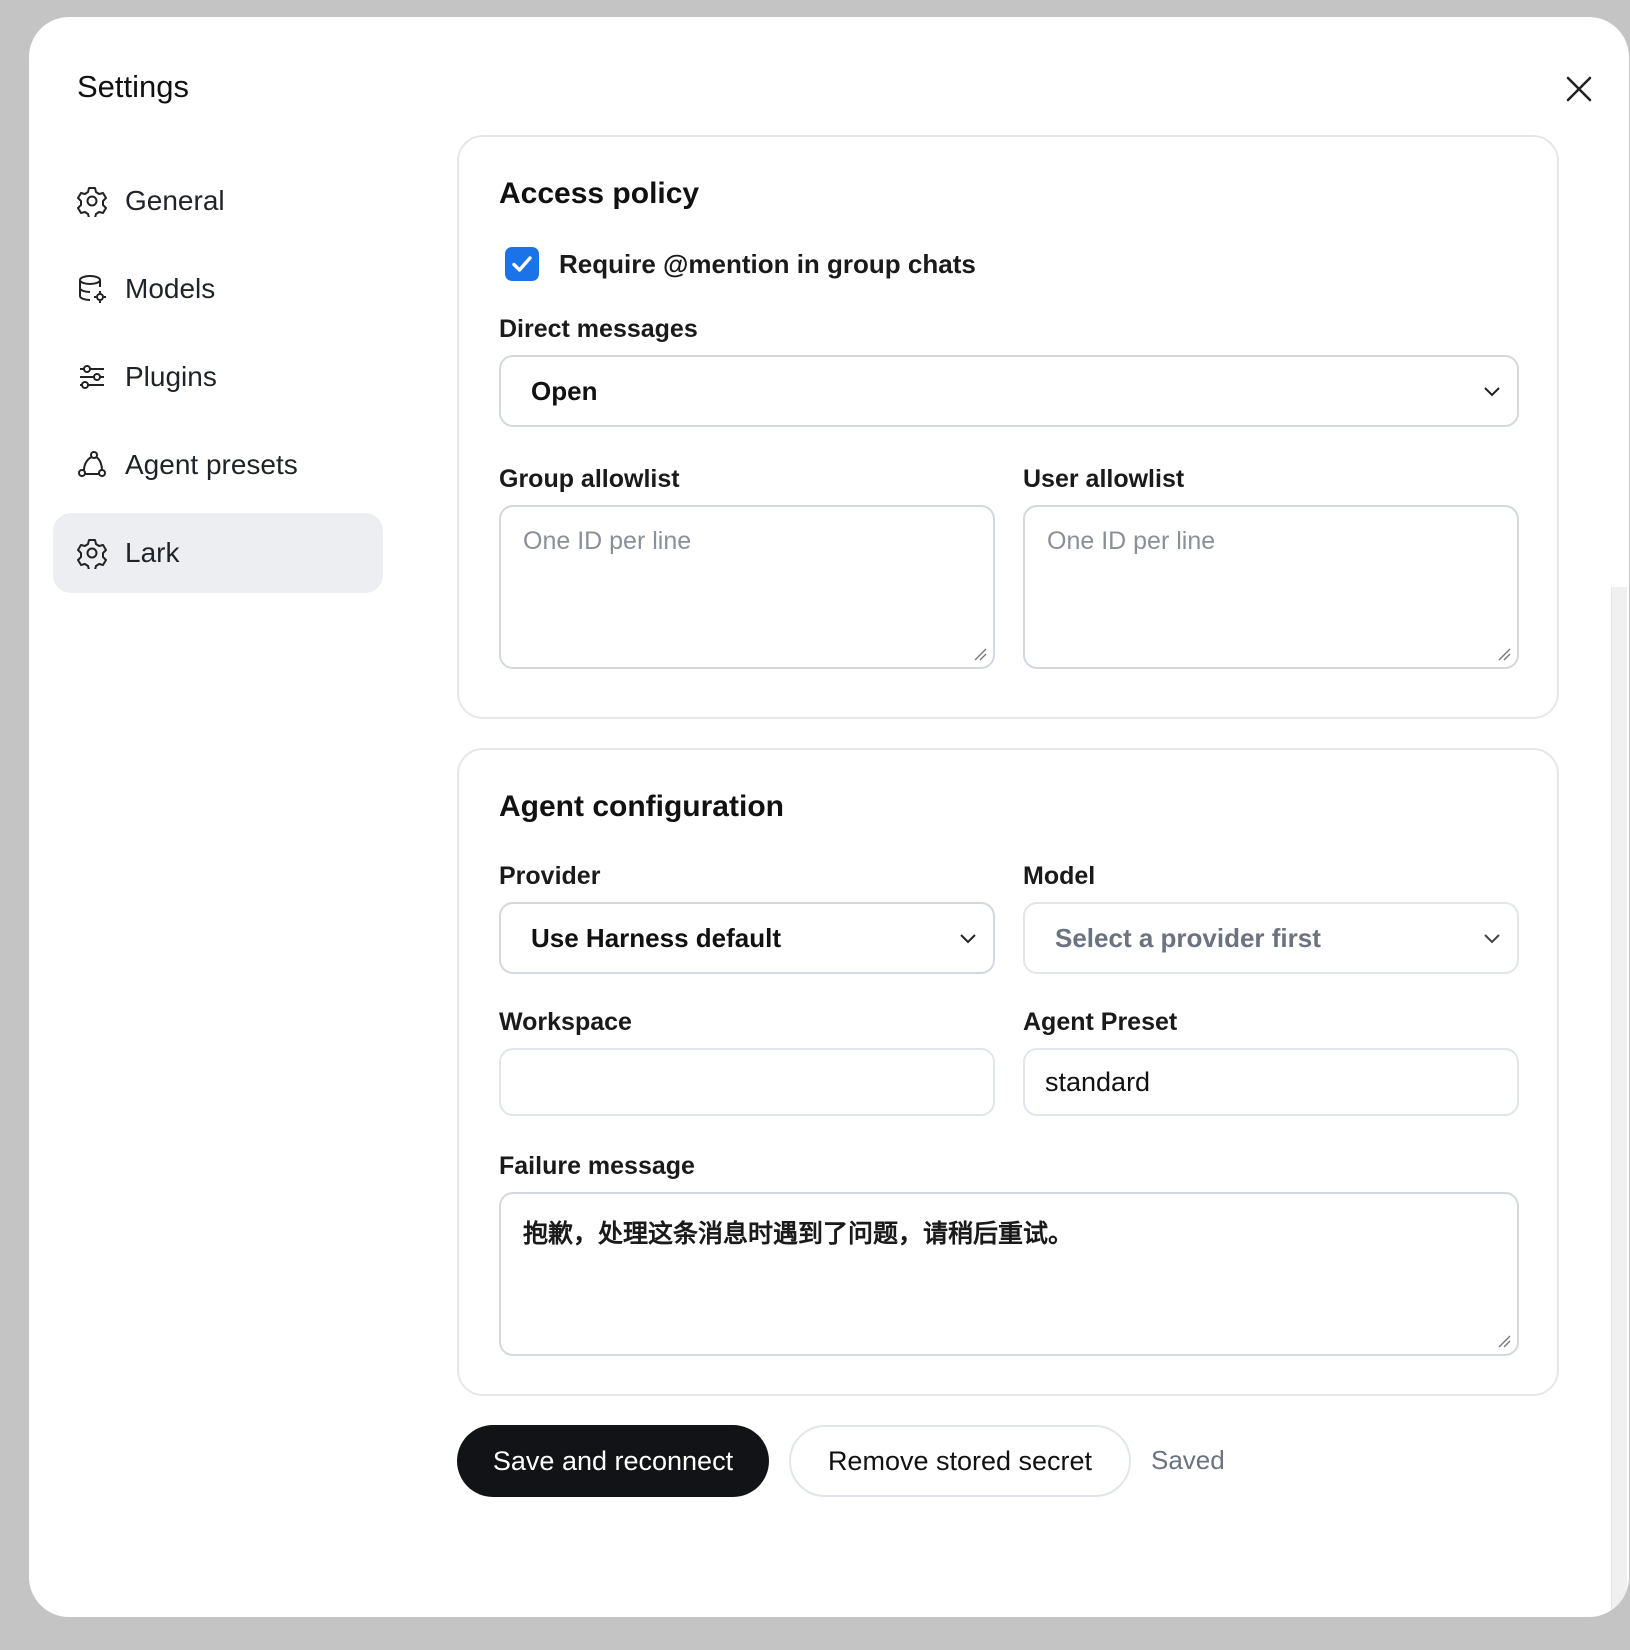 This screenshot has width=1630, height=1650. I want to click on workspace-input, so click(747, 1082).